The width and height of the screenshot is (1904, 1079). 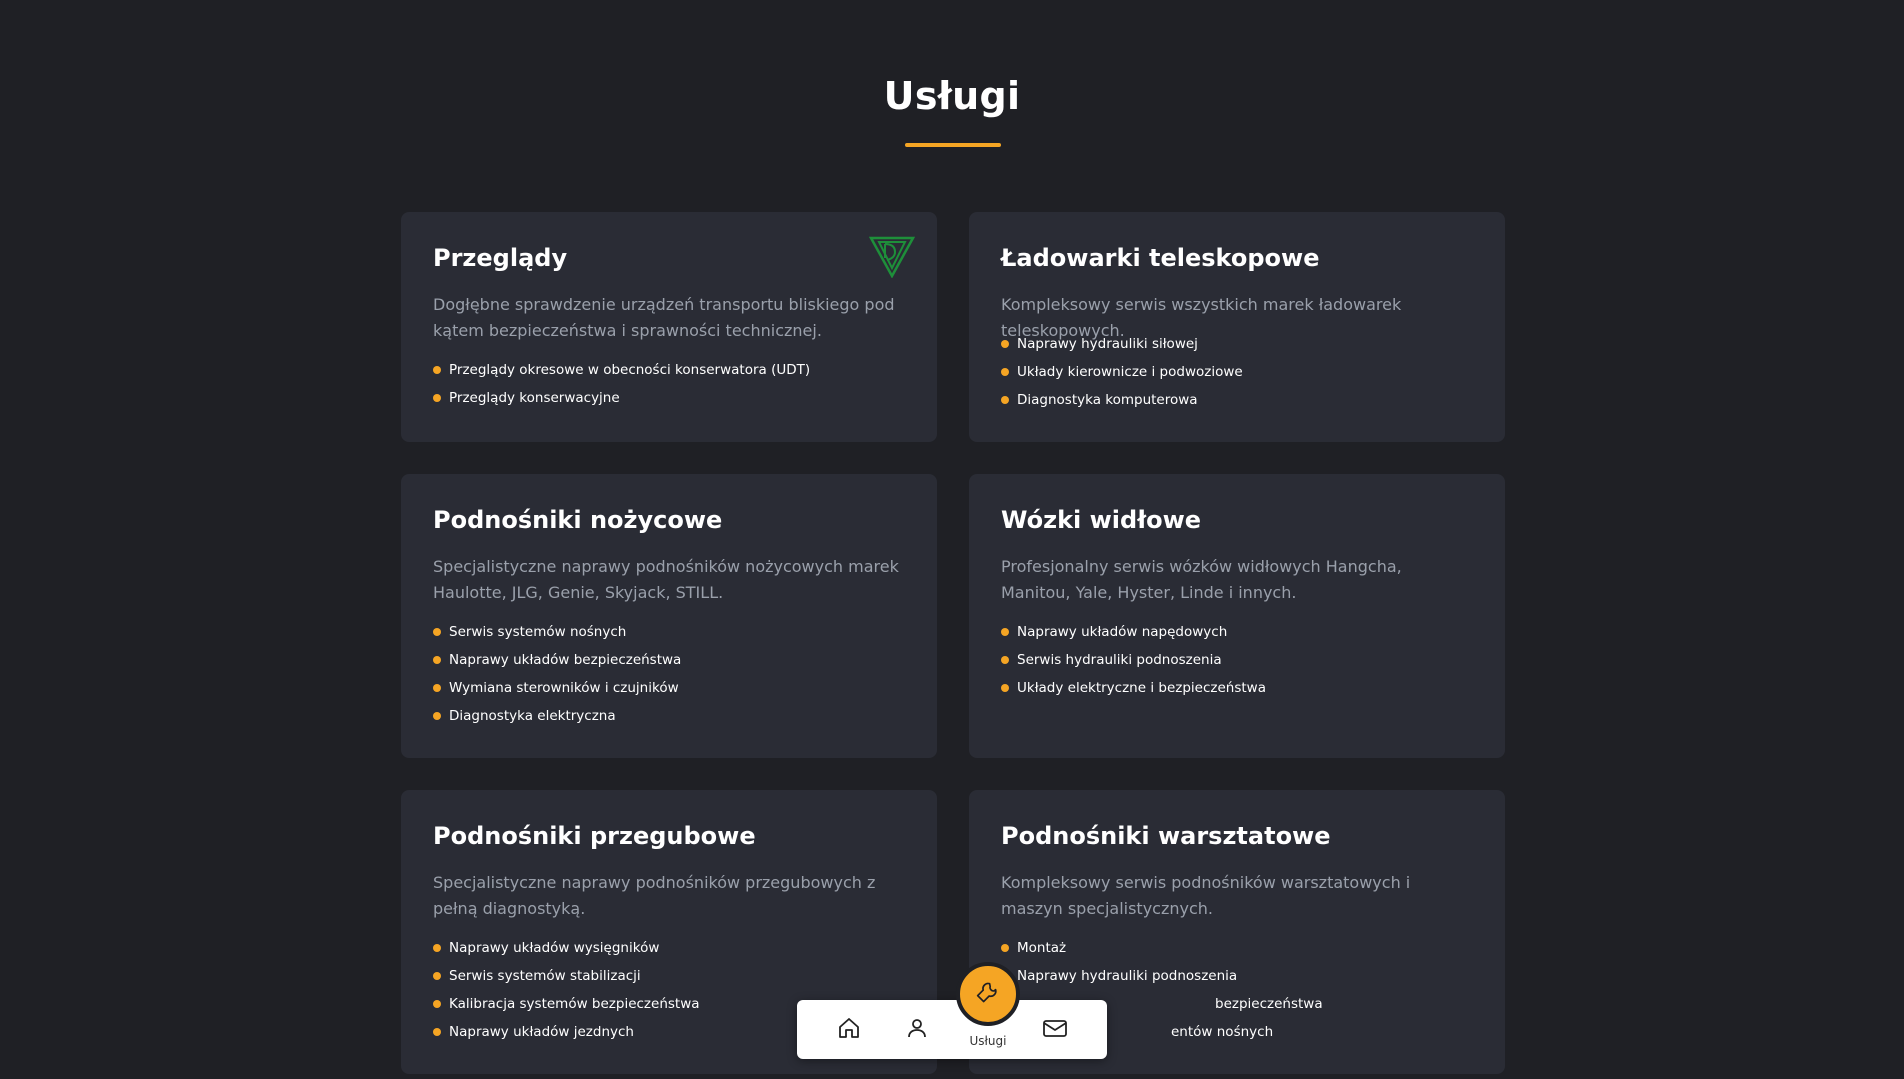 I want to click on list-item: Naprawy hydrauliki podnoszenia, so click(x=1237, y=976).